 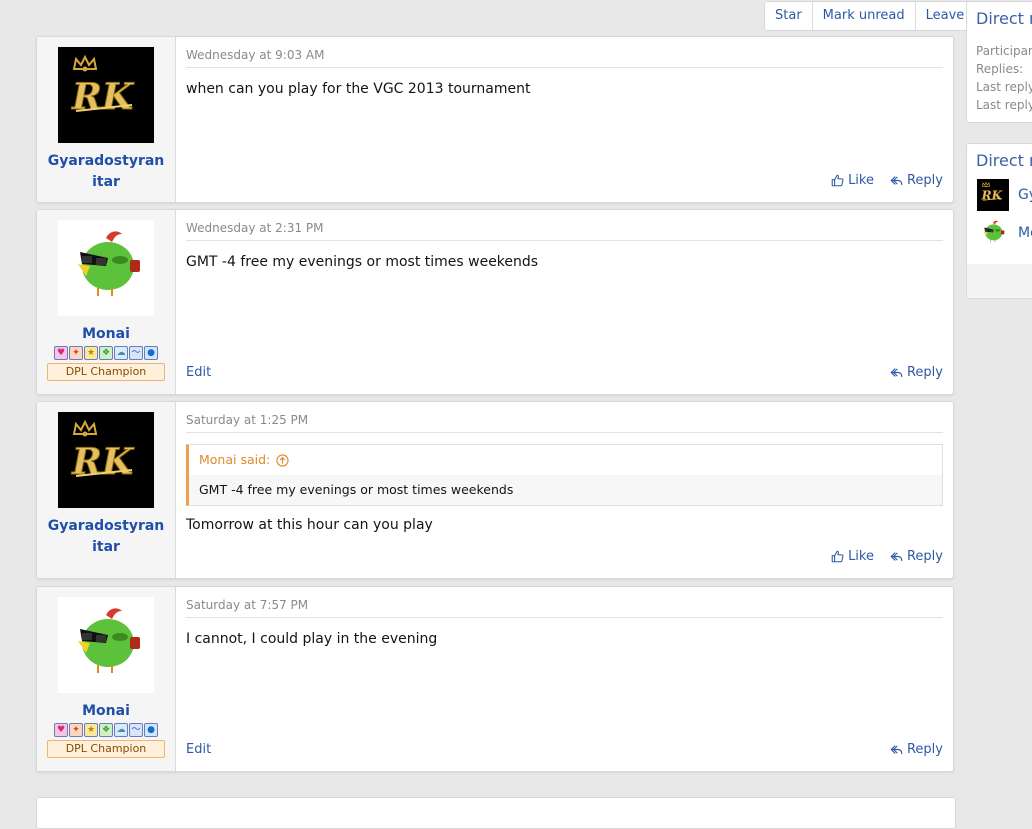 I want to click on conversation-actions: Star Mark unread Leave, so click(x=870, y=16).